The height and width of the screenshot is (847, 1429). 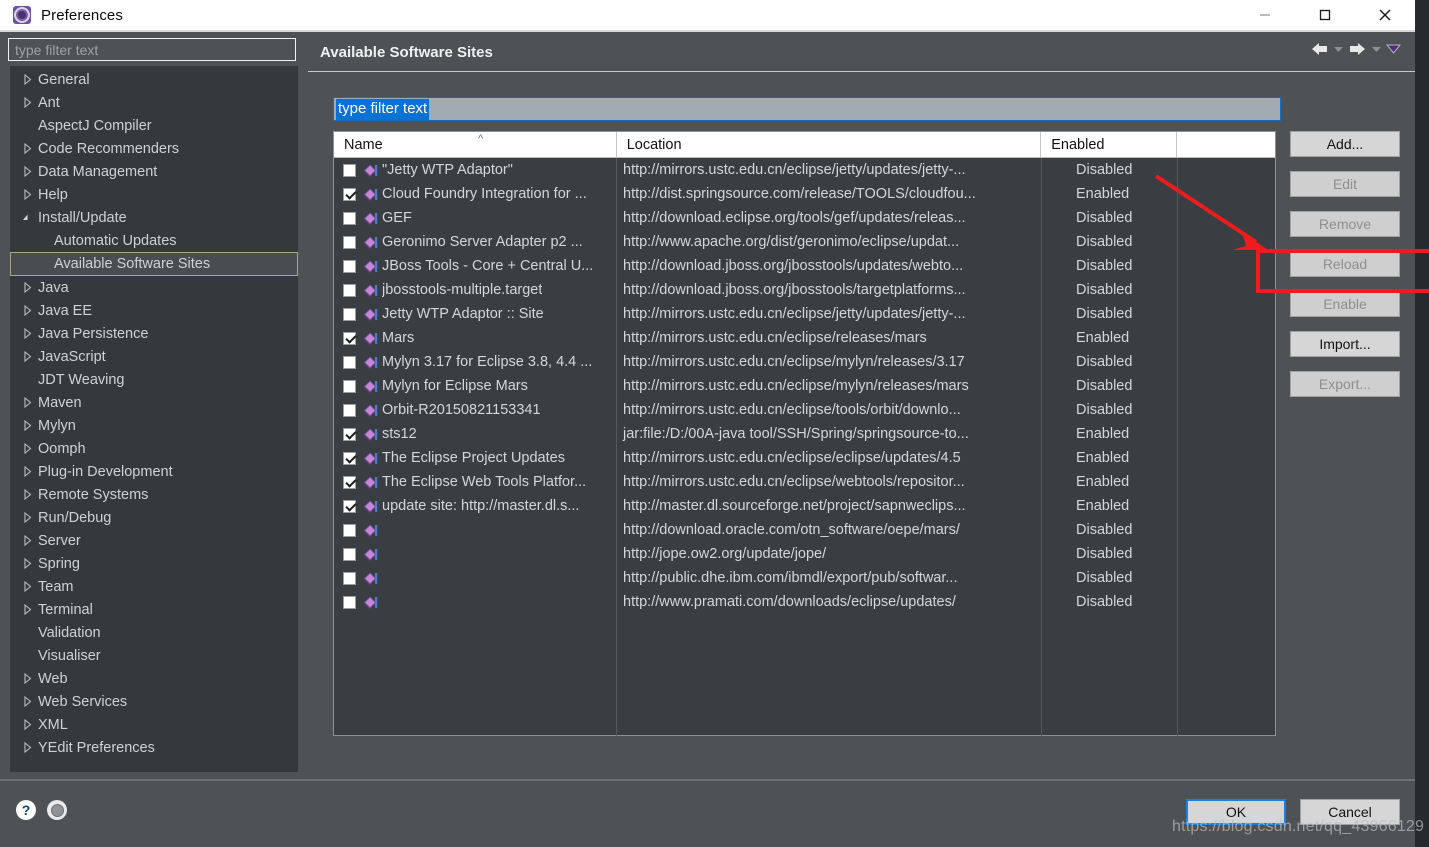 I want to click on sidebar-item-server: Server, so click(x=154, y=540).